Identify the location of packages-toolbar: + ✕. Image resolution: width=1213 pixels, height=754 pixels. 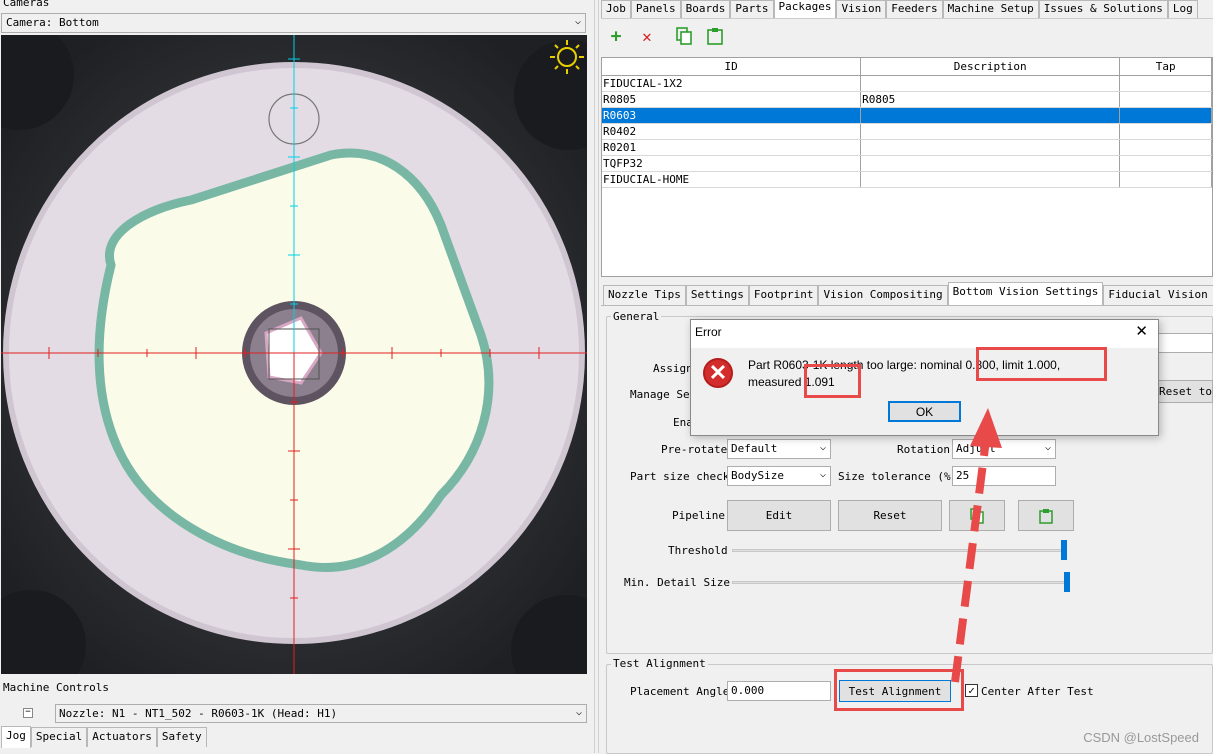
(907, 34).